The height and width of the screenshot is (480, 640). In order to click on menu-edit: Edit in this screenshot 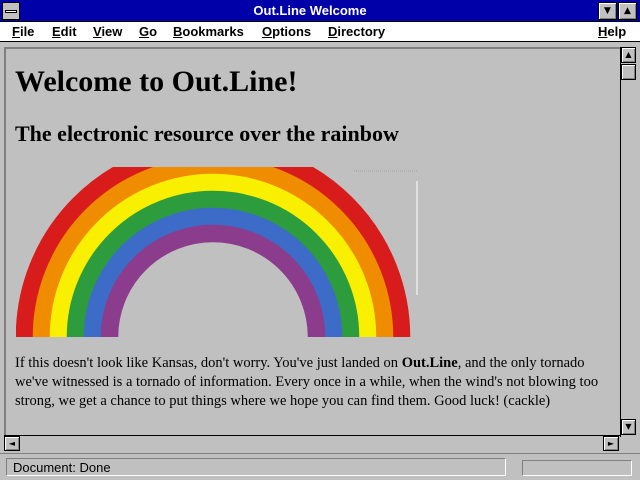, I will do `click(64, 31)`.